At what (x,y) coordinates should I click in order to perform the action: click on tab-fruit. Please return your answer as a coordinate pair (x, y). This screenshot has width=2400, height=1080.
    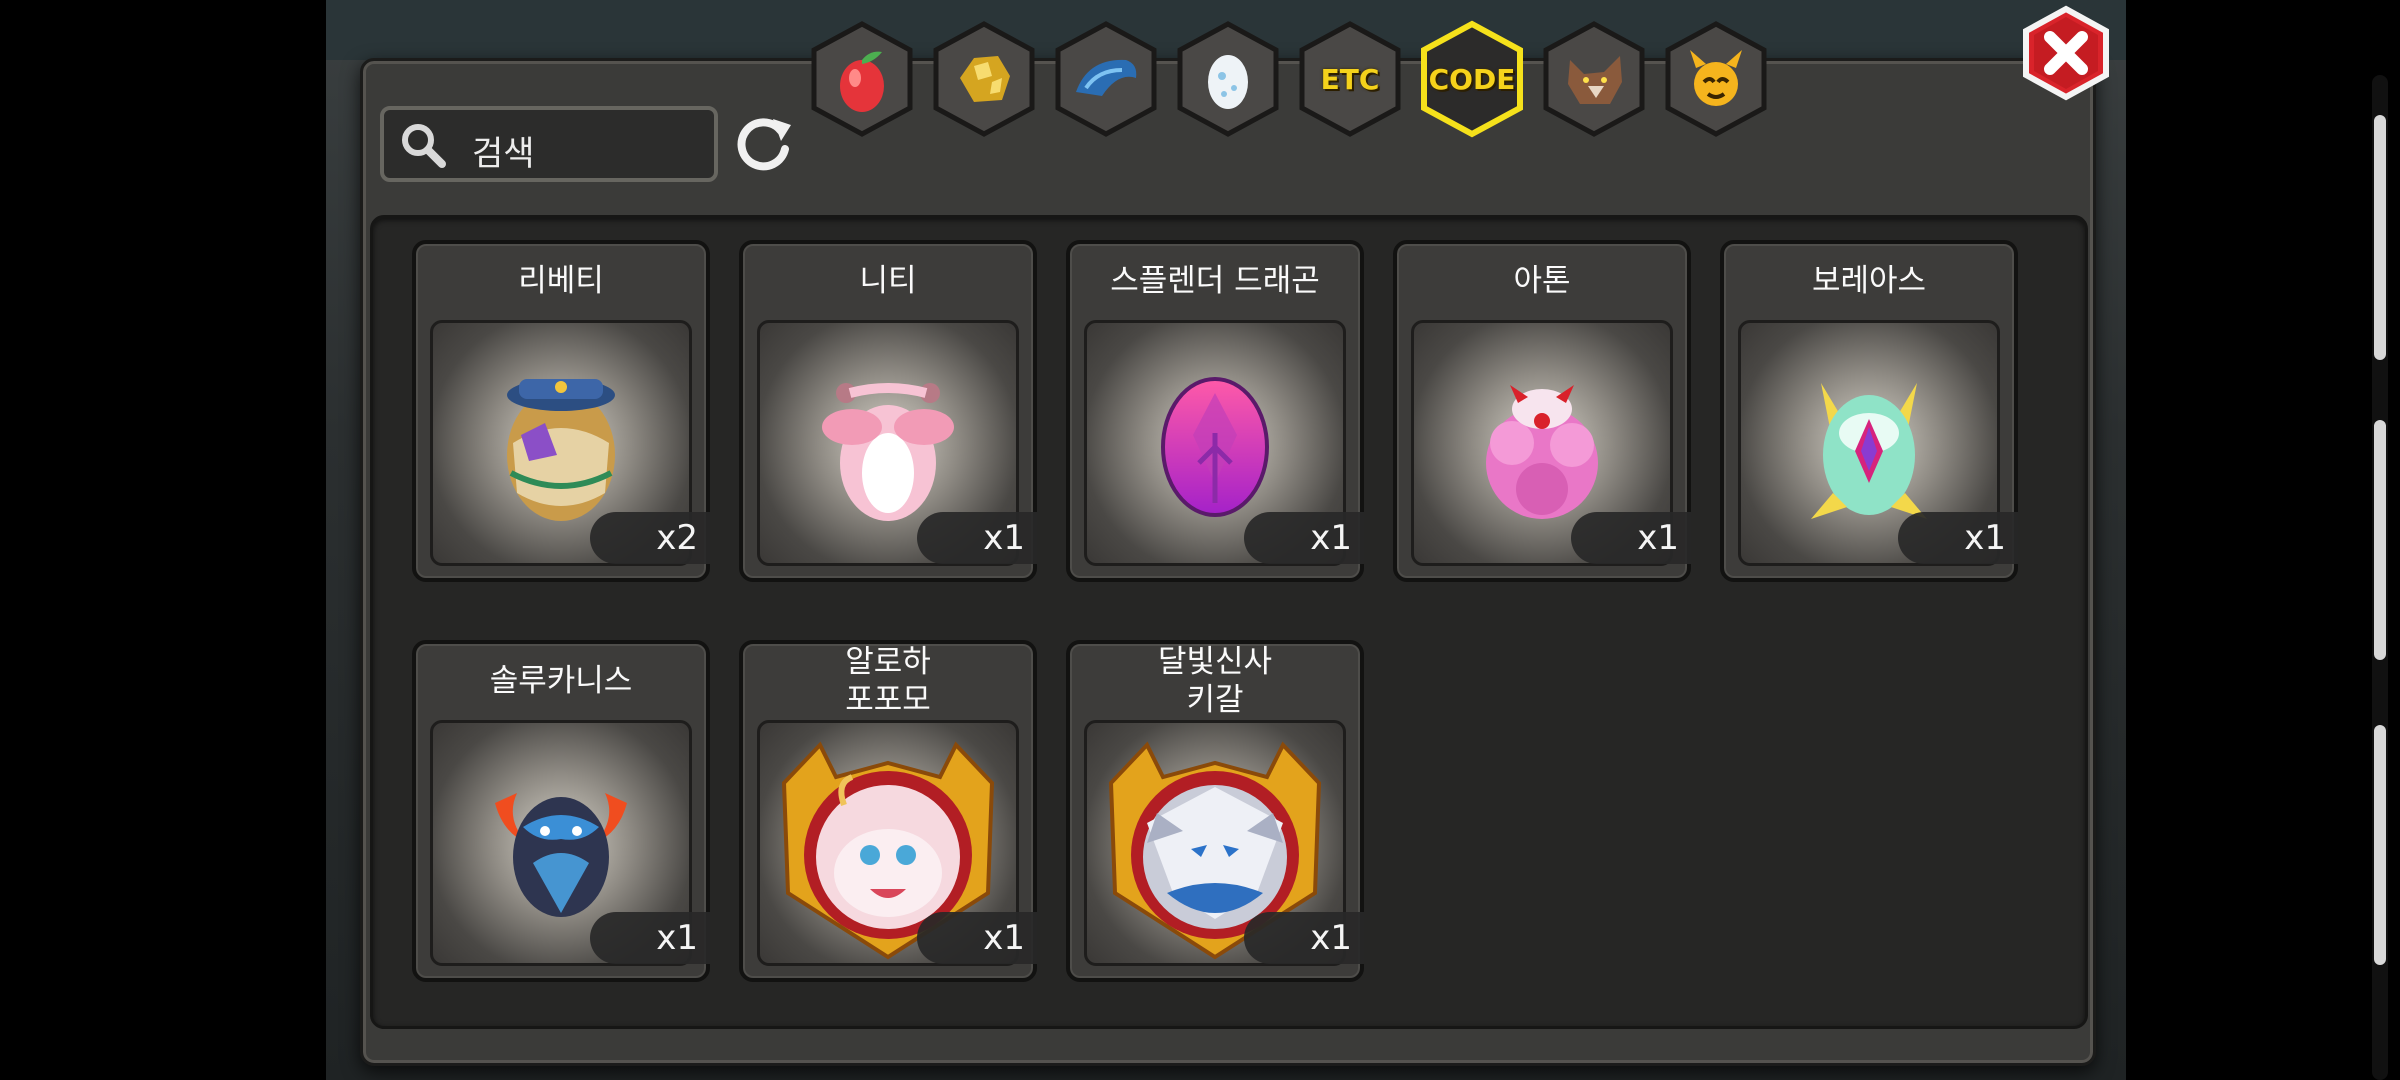
    Looking at the image, I should click on (862, 79).